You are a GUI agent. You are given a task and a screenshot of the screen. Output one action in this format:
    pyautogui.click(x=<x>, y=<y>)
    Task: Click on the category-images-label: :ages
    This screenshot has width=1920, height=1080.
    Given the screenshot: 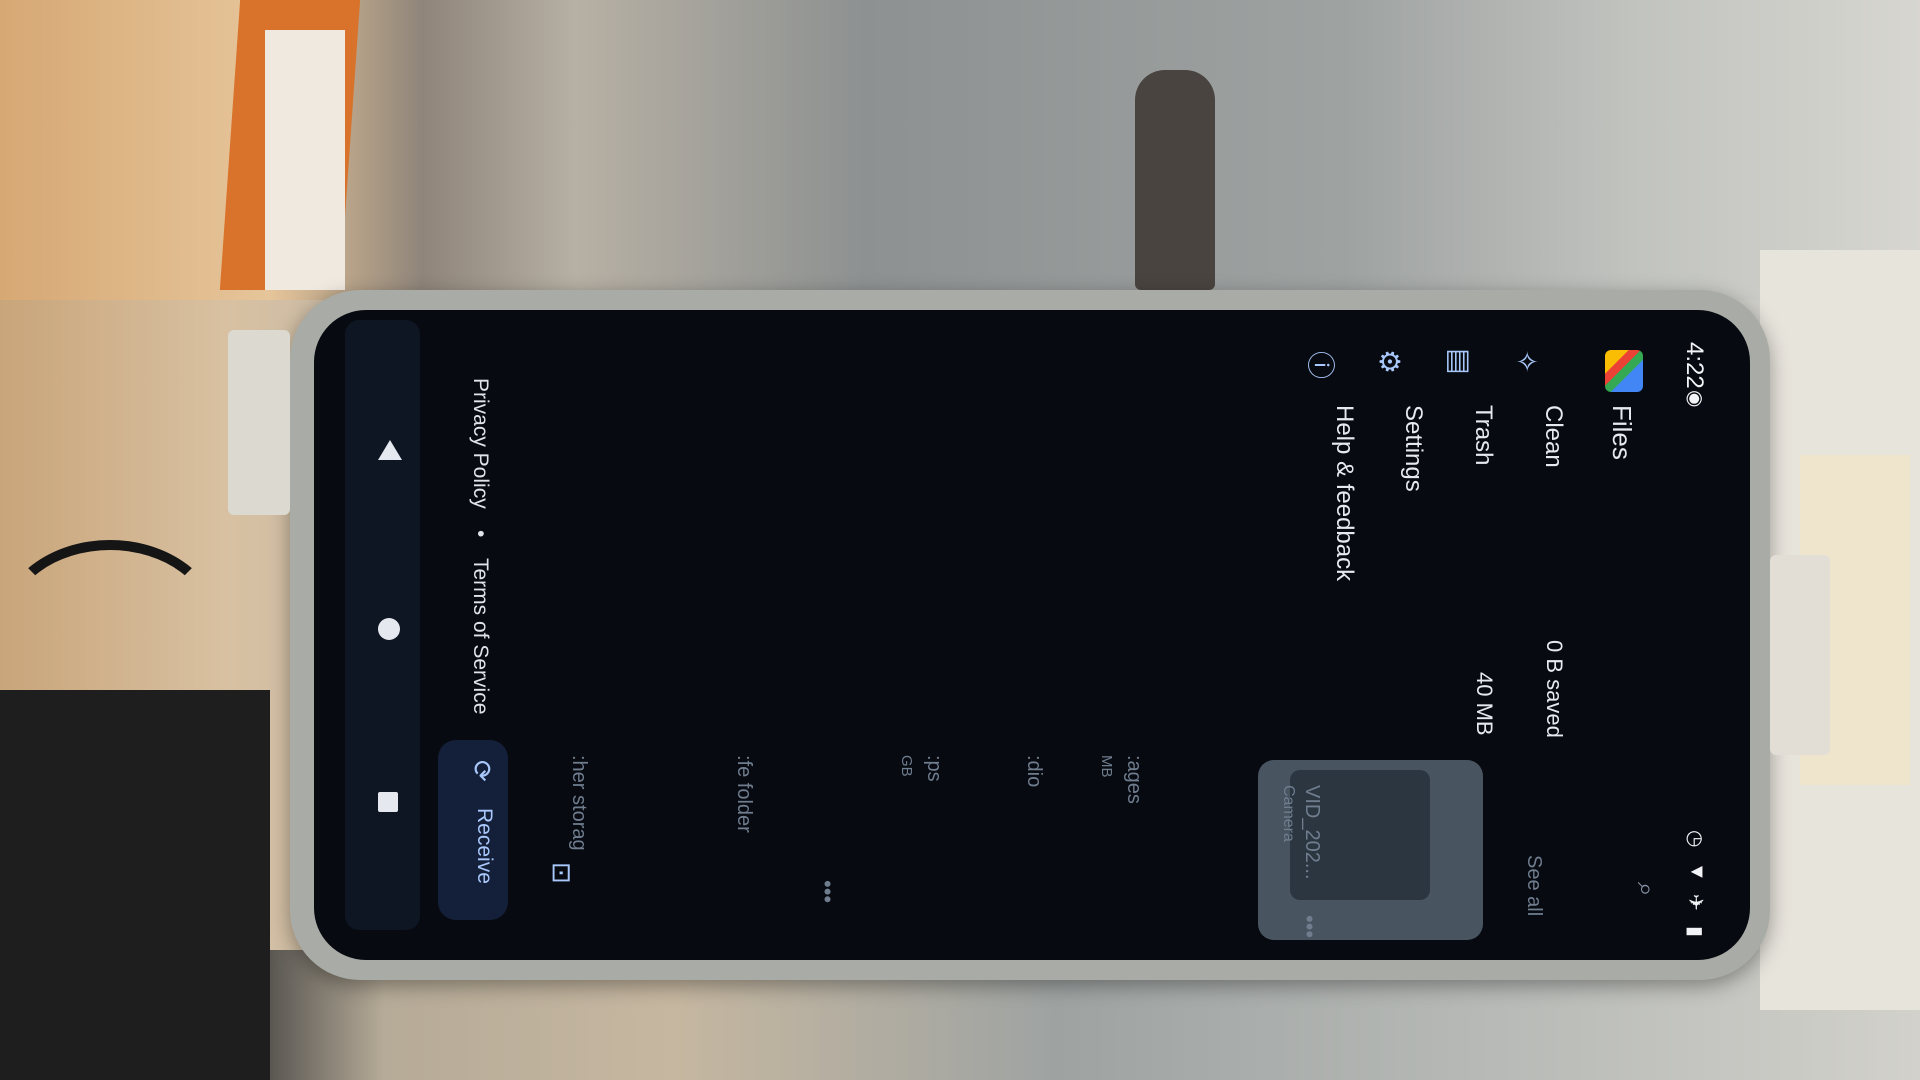 What is the action you would take?
    pyautogui.click(x=1134, y=779)
    